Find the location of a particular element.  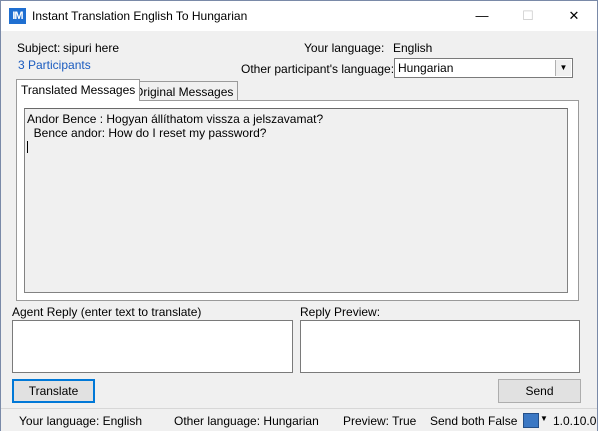

reply-preview-label: Reply Preview: is located at coordinates (340, 312).